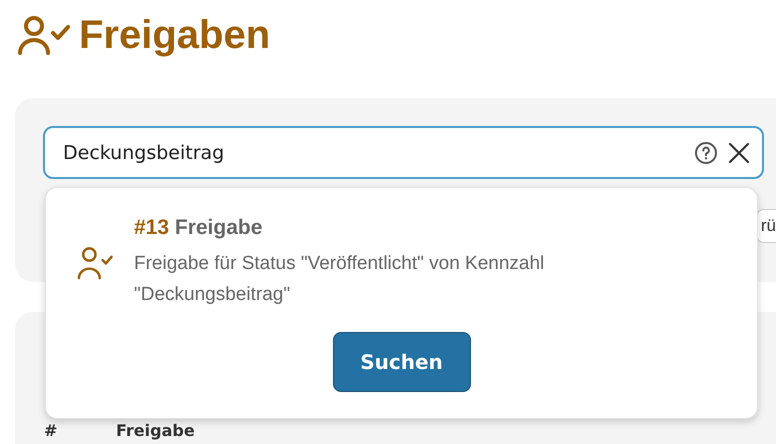 The height and width of the screenshot is (444, 776). I want to click on close-icon, so click(739, 153).